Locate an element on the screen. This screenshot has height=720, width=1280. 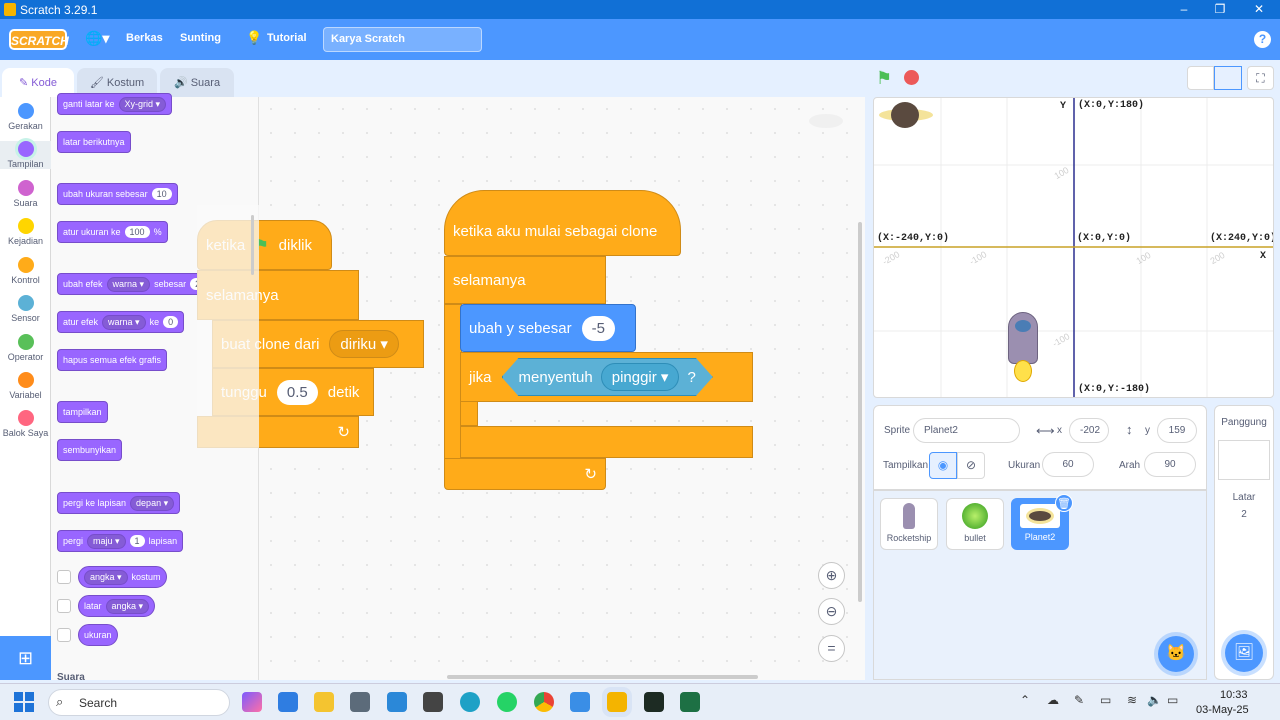
layer-dropdown: depan ▾ is located at coordinates (152, 503).